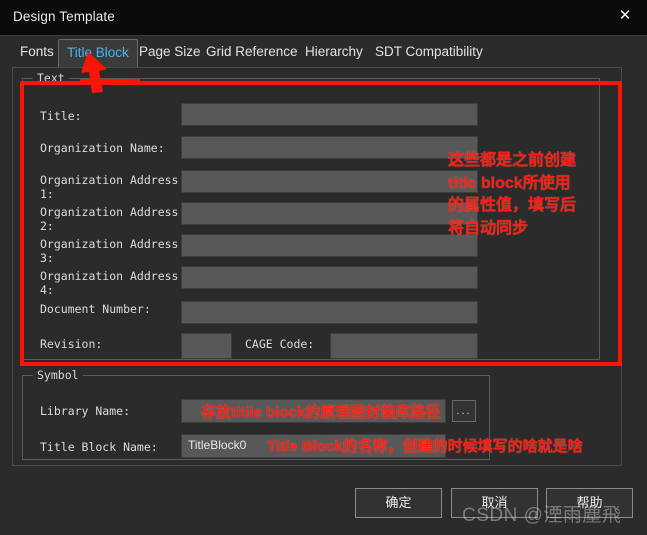 Image resolution: width=647 pixels, height=535 pixels. Describe the element at coordinates (206, 346) in the screenshot. I see `revision-input` at that location.